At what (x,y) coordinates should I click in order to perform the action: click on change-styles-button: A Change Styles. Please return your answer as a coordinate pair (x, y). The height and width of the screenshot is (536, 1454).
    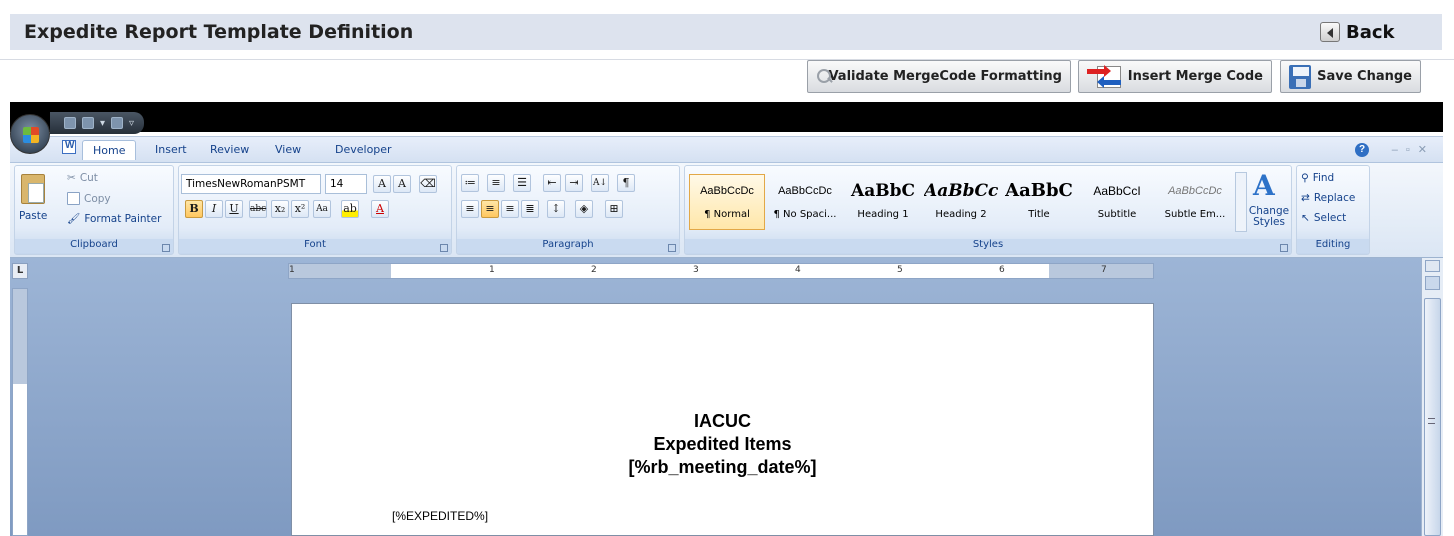
    Looking at the image, I should click on (1269, 204).